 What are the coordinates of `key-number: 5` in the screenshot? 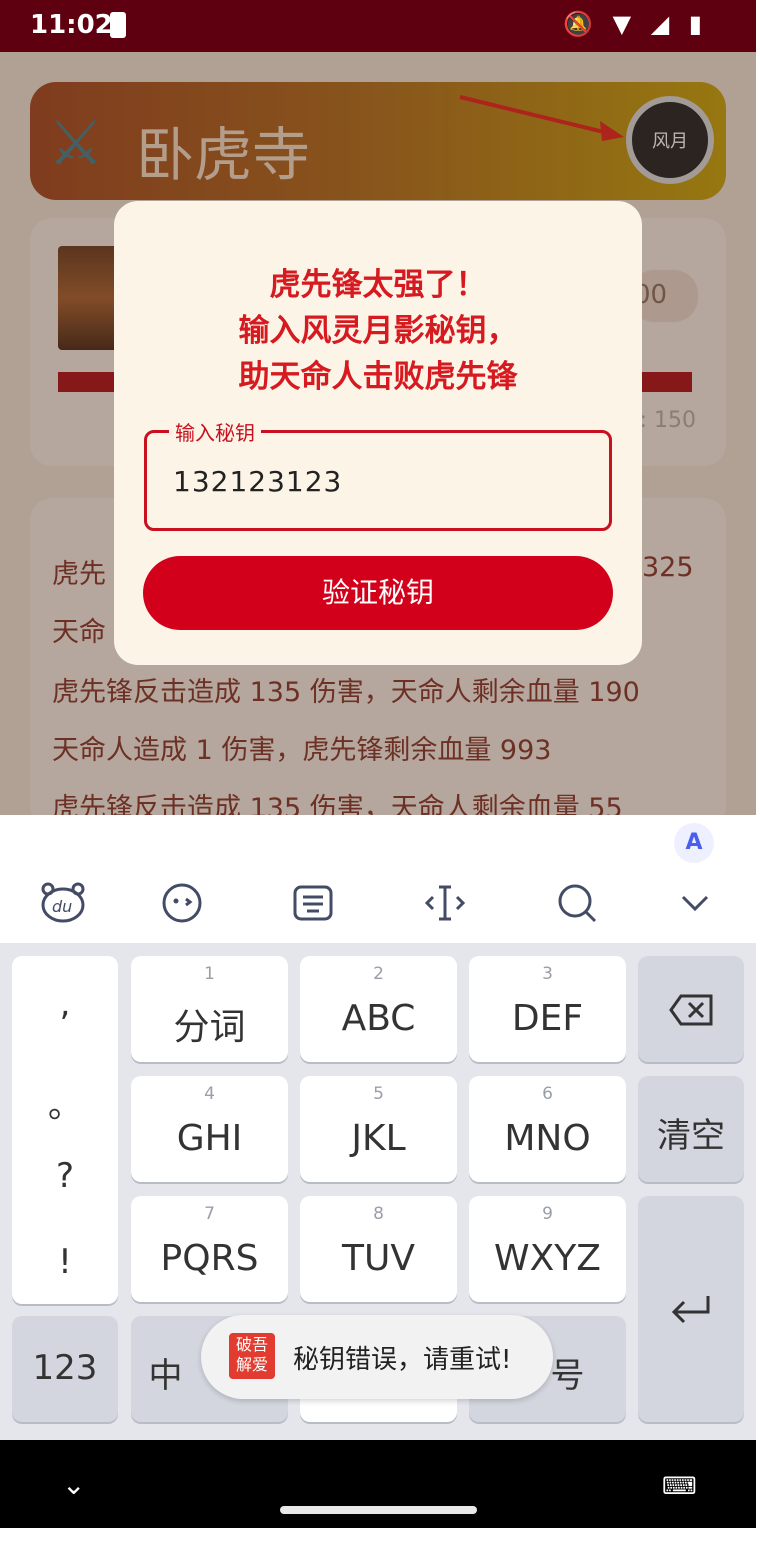 It's located at (378, 1094).